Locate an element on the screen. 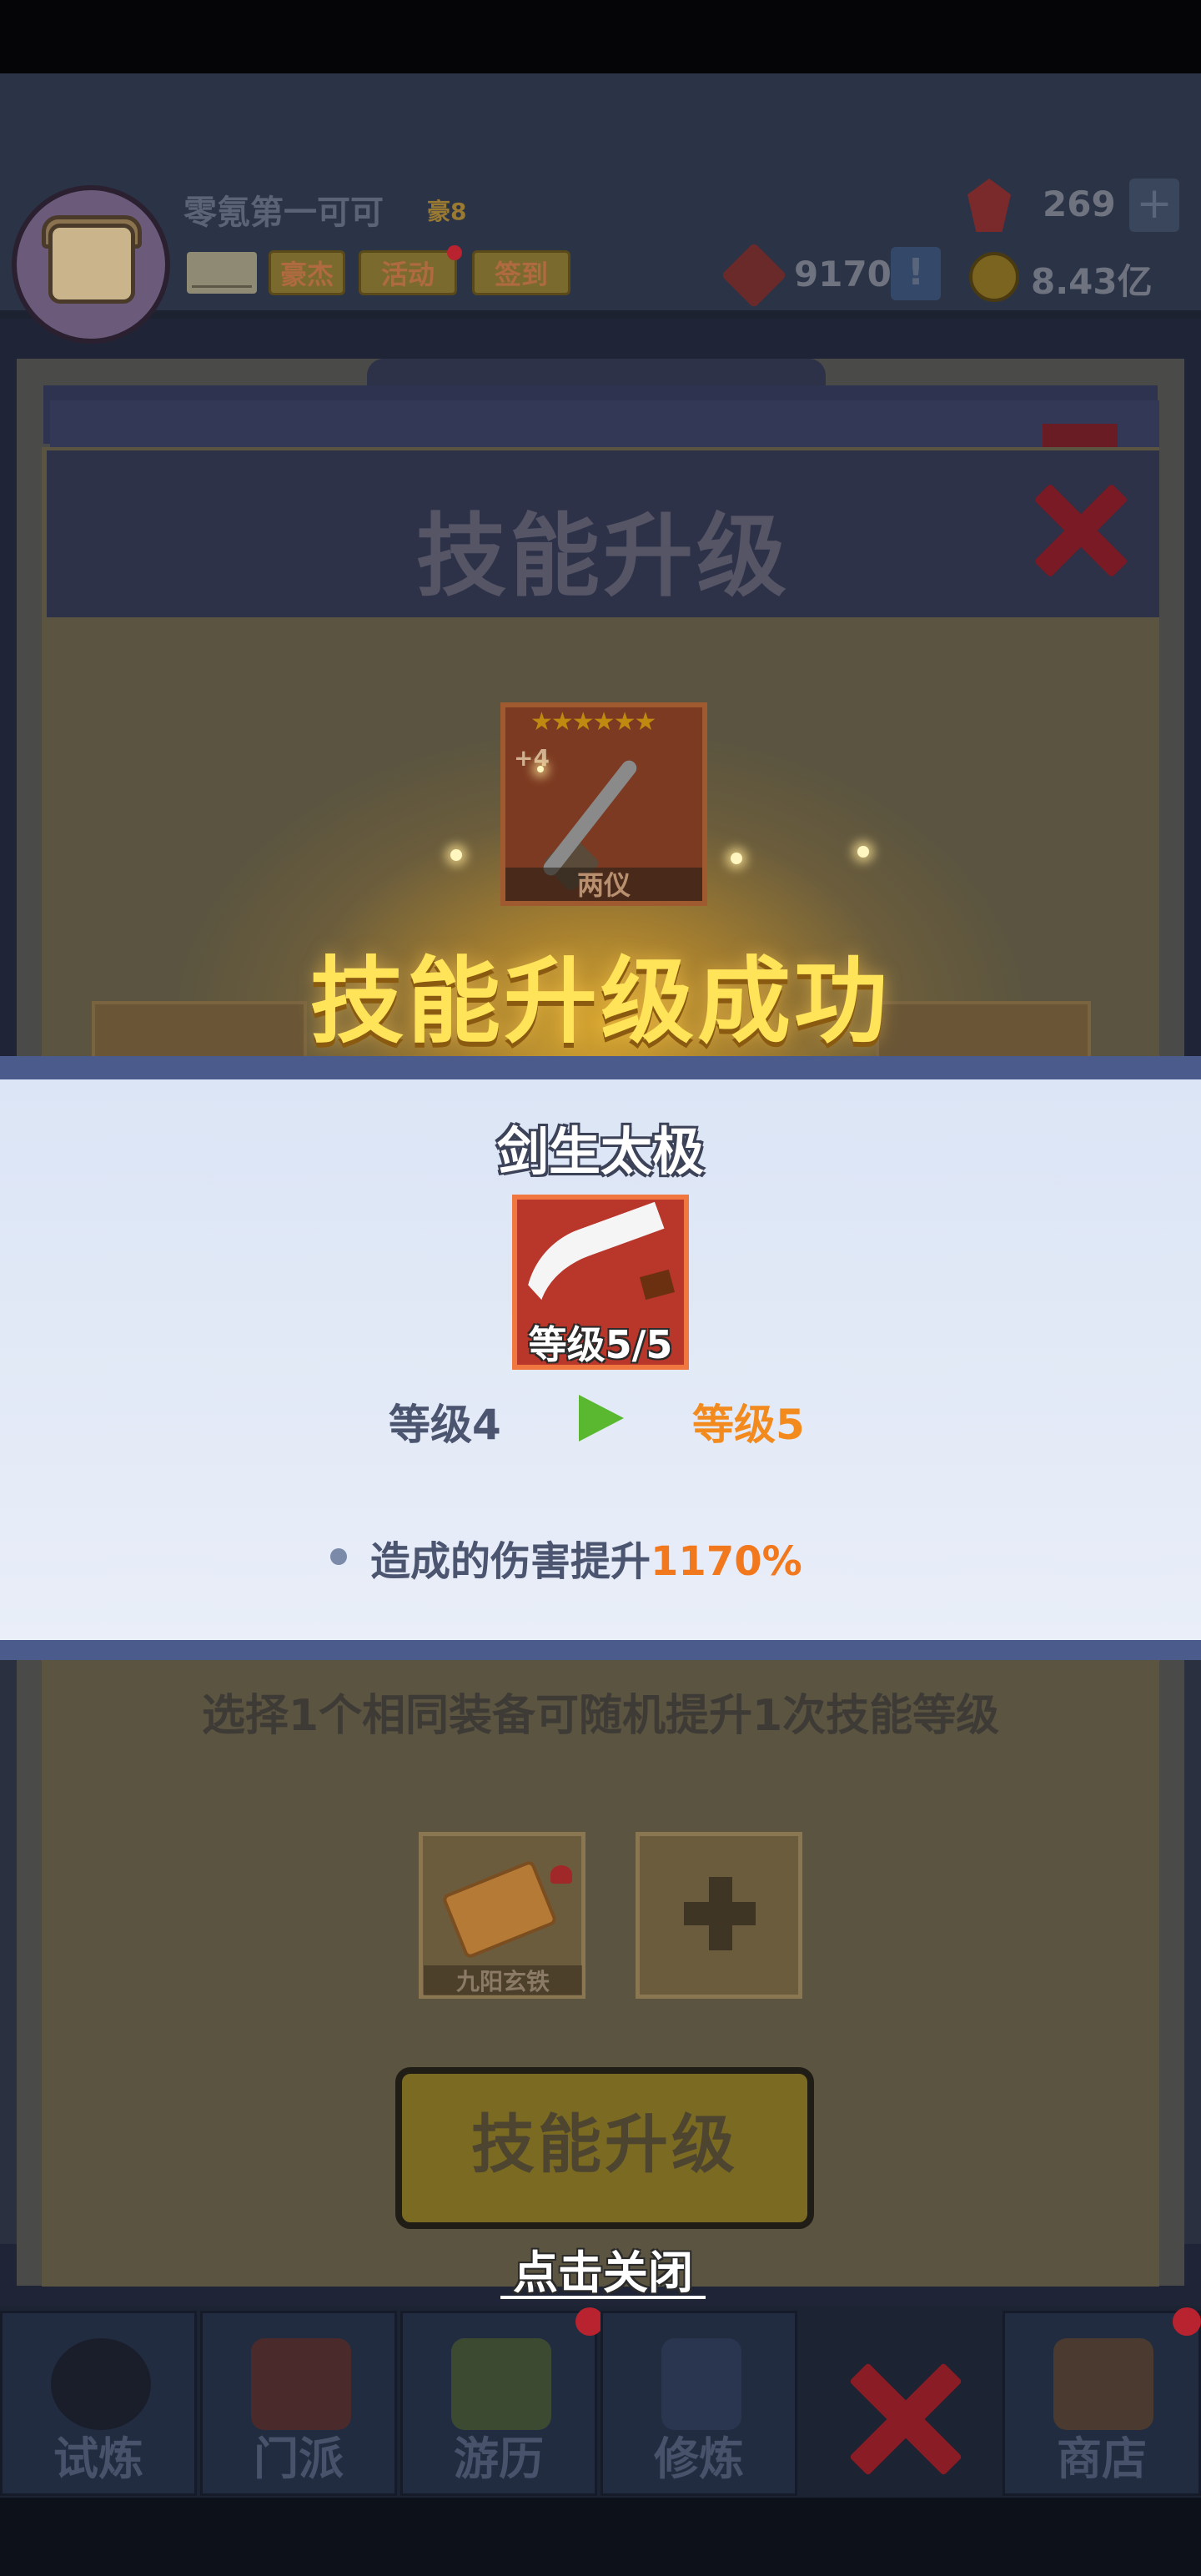  status-bar is located at coordinates (601, 36).